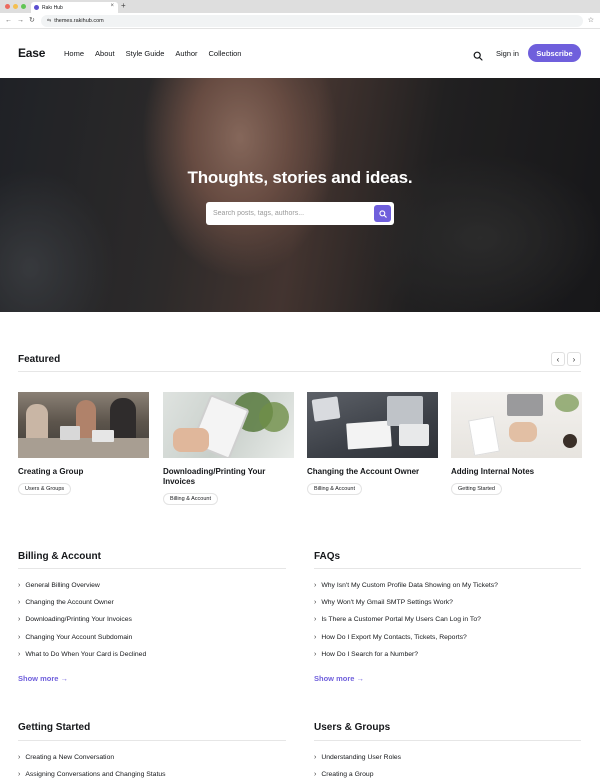  What do you see at coordinates (558, 359) in the screenshot?
I see `featured-prev-button: ‹` at bounding box center [558, 359].